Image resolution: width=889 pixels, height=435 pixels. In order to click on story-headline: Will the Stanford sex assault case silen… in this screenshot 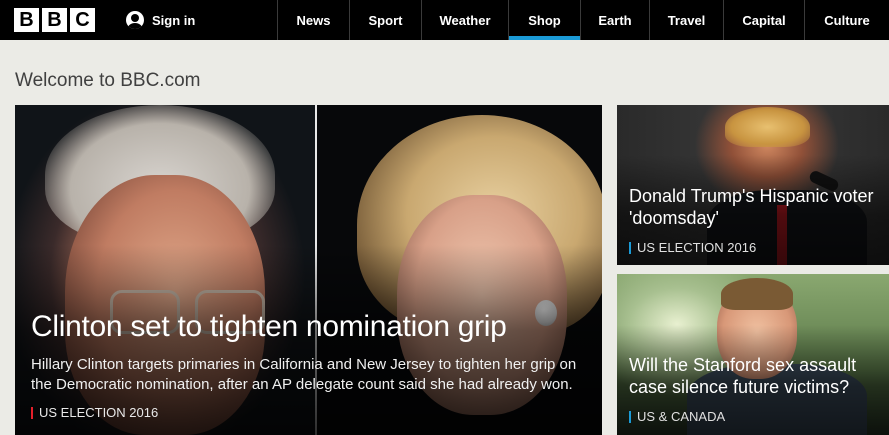, I will do `click(759, 376)`.